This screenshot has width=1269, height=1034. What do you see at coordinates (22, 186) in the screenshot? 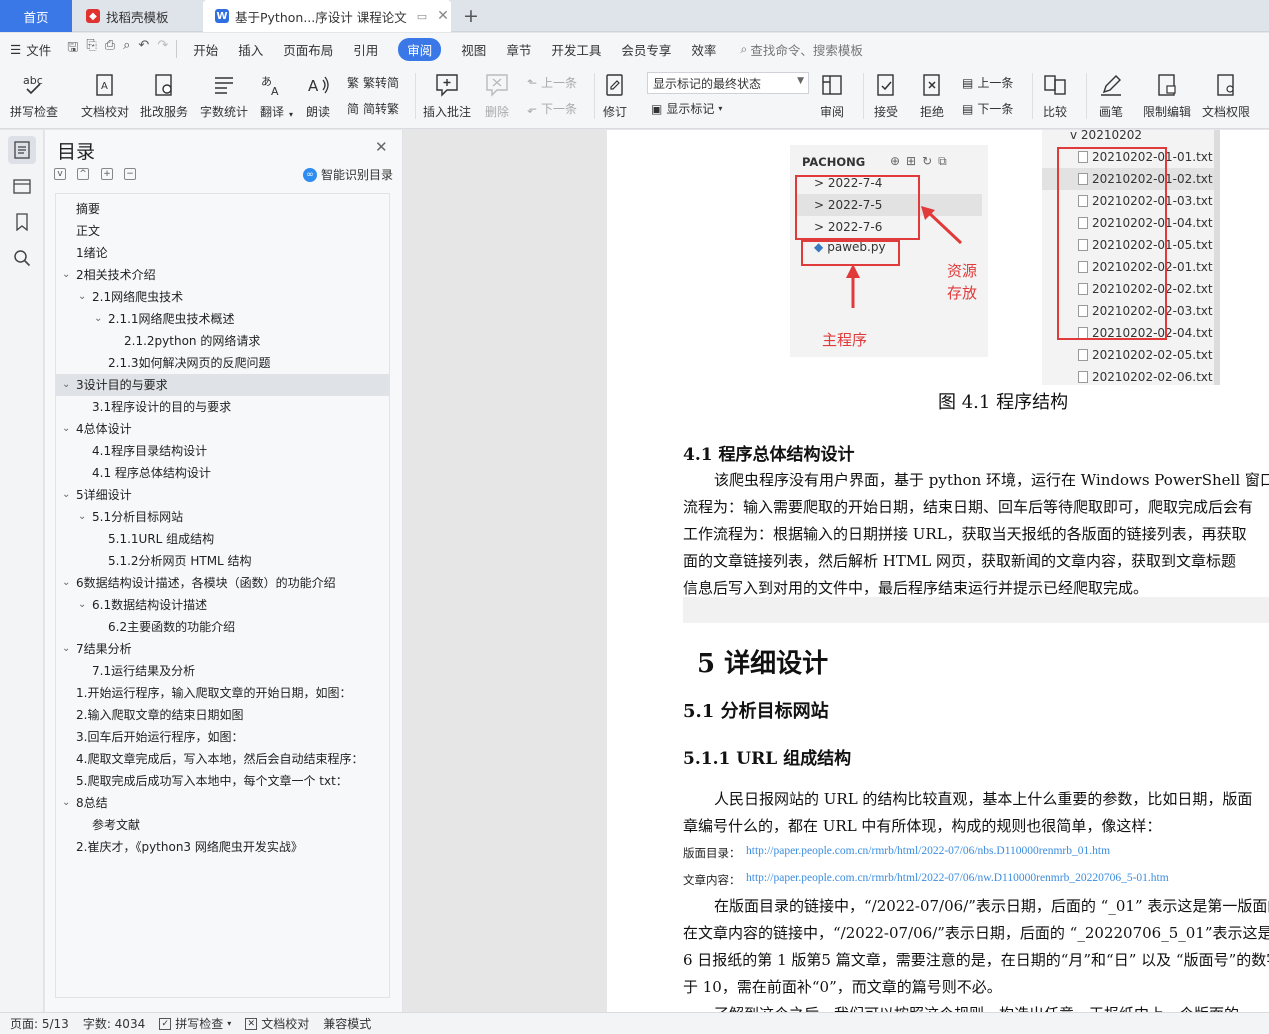
I see `outline-nav-icon` at bounding box center [22, 186].